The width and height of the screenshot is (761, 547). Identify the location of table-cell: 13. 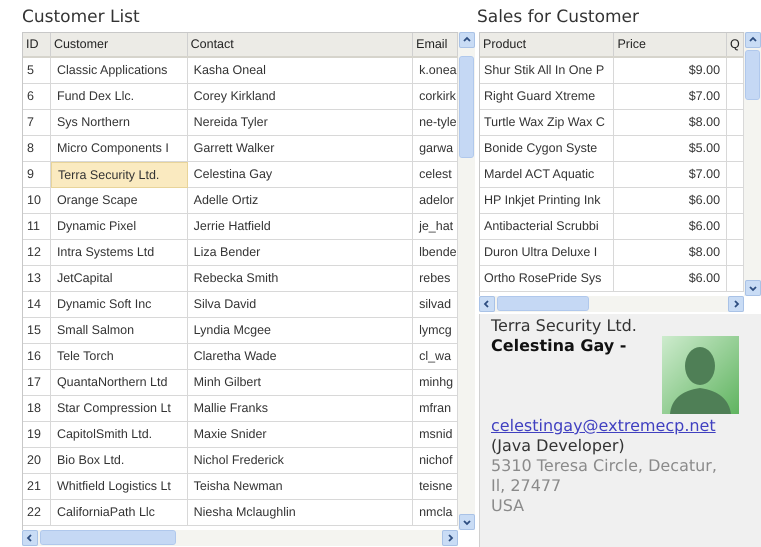
(37, 279).